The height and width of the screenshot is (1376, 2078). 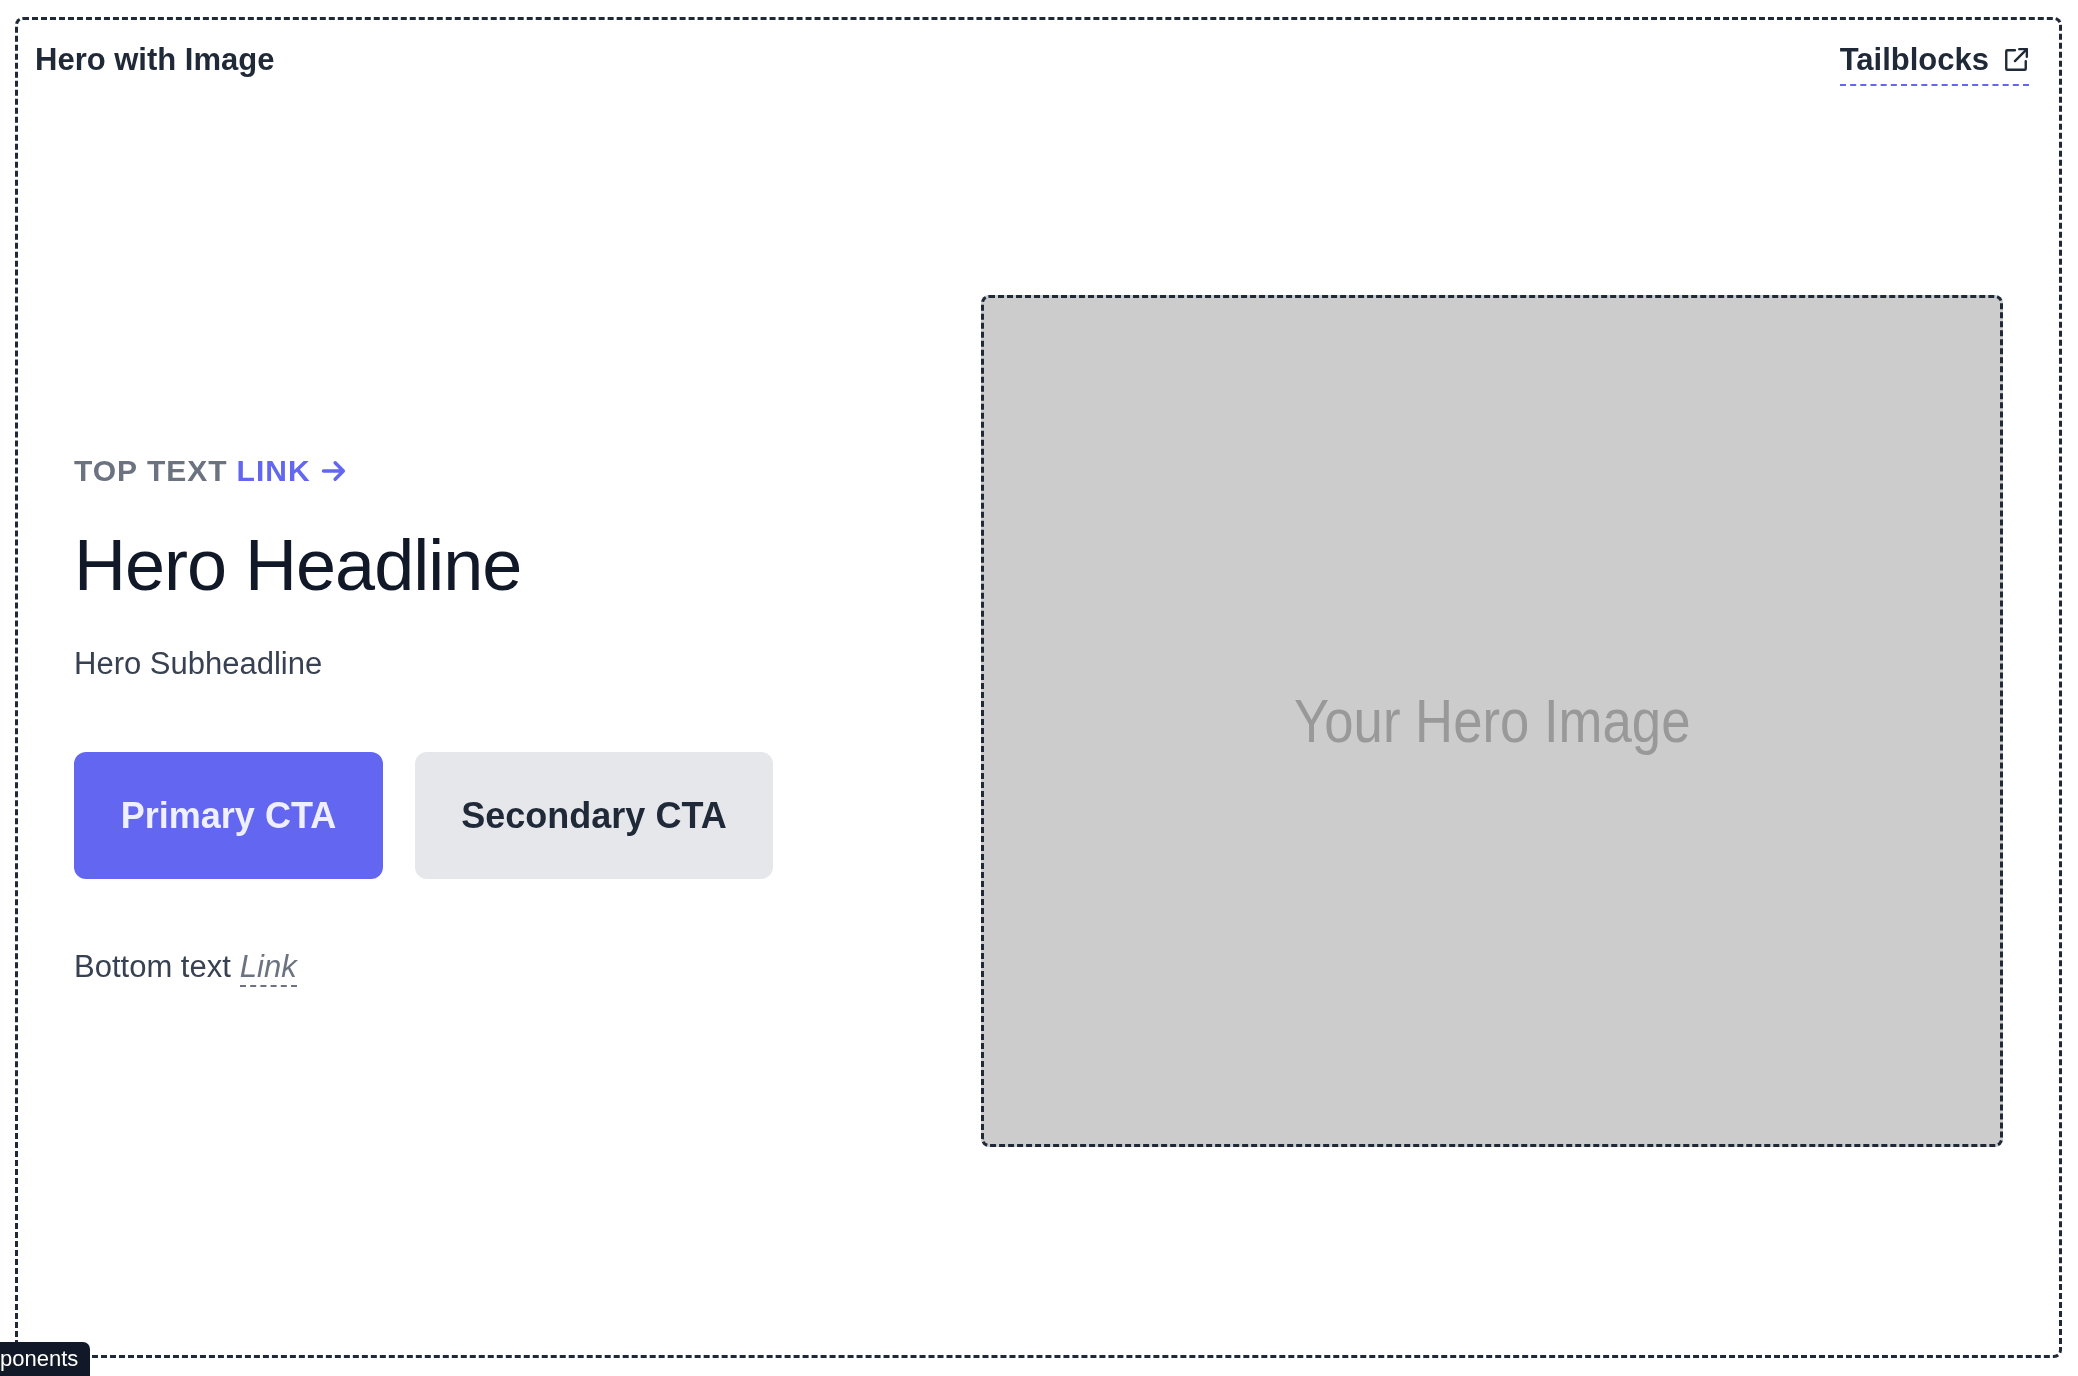 I want to click on hero-headline: Hero Headline, so click(x=298, y=565).